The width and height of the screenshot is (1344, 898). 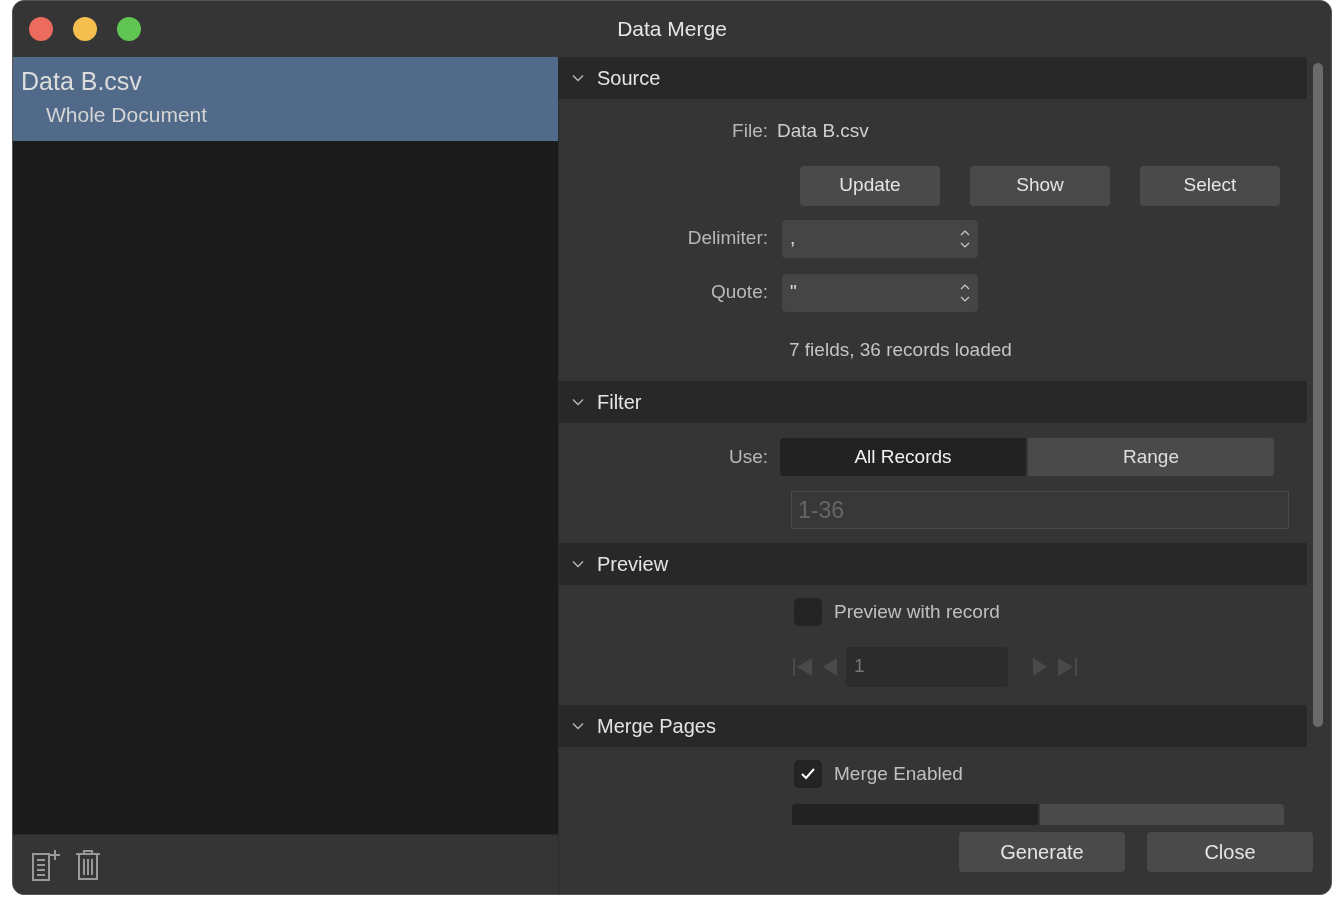 I want to click on checkbox-label: Preview with record, so click(x=917, y=612).